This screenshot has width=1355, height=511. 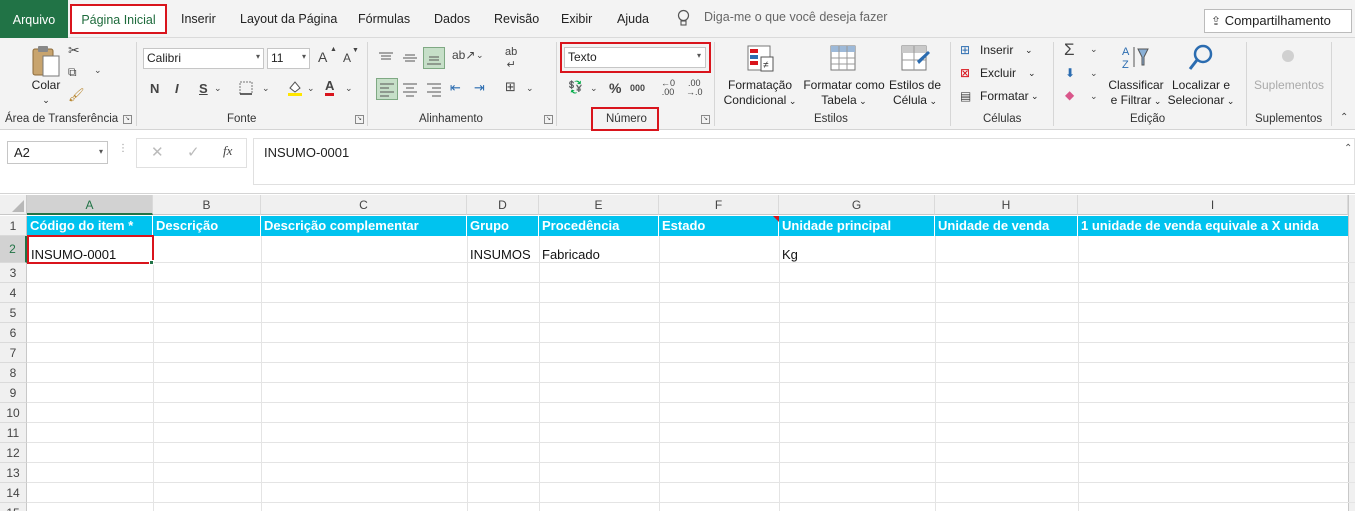 What do you see at coordinates (347, 58) in the screenshot?
I see `shrink-font-button: A` at bounding box center [347, 58].